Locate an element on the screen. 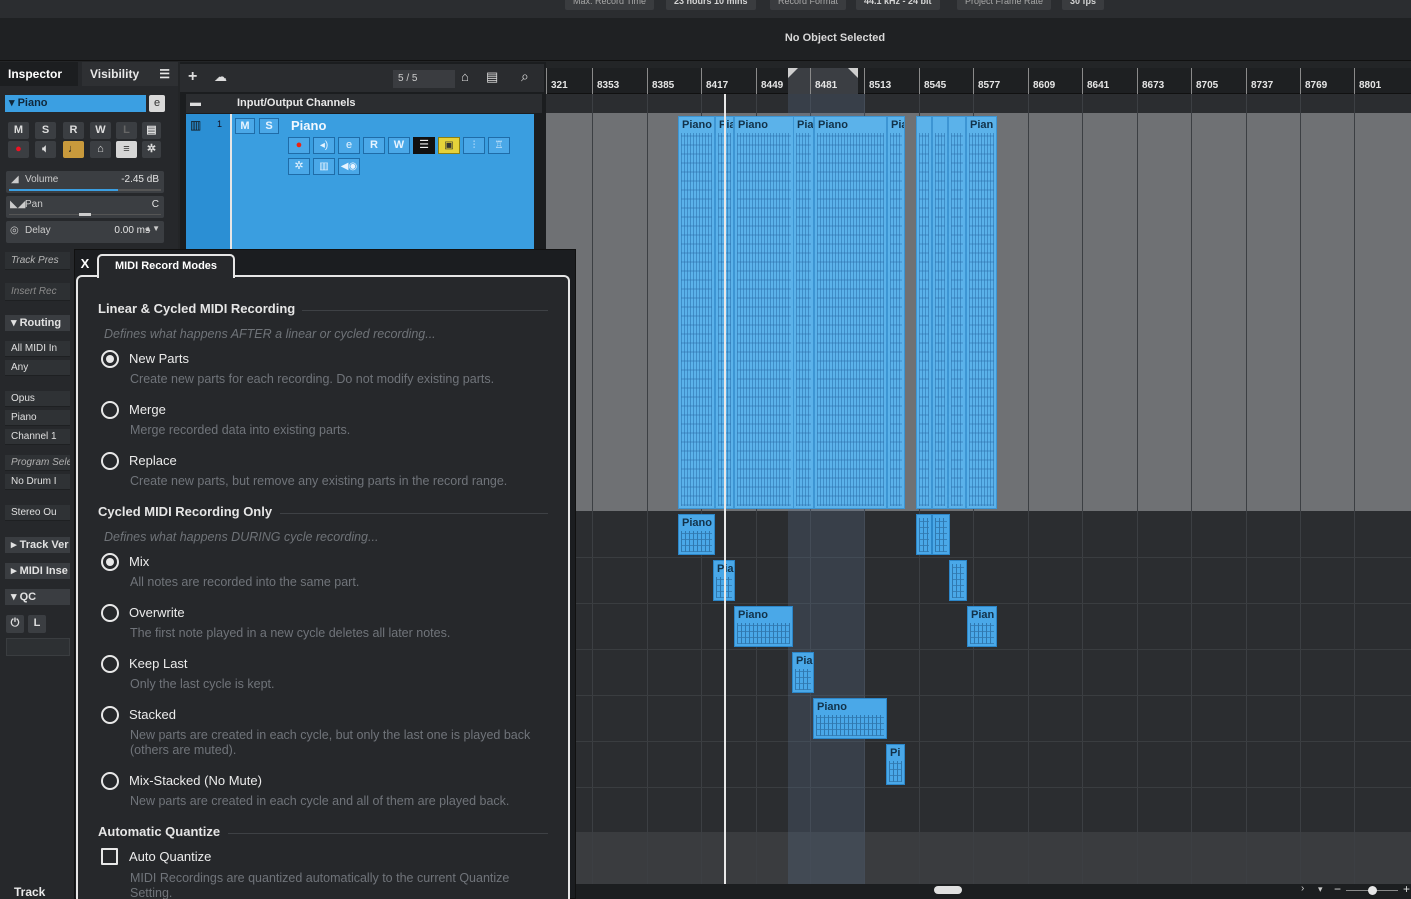 Image resolution: width=1411 pixels, height=899 pixels. track-instrument-icon: ♖ is located at coordinates (499, 145).